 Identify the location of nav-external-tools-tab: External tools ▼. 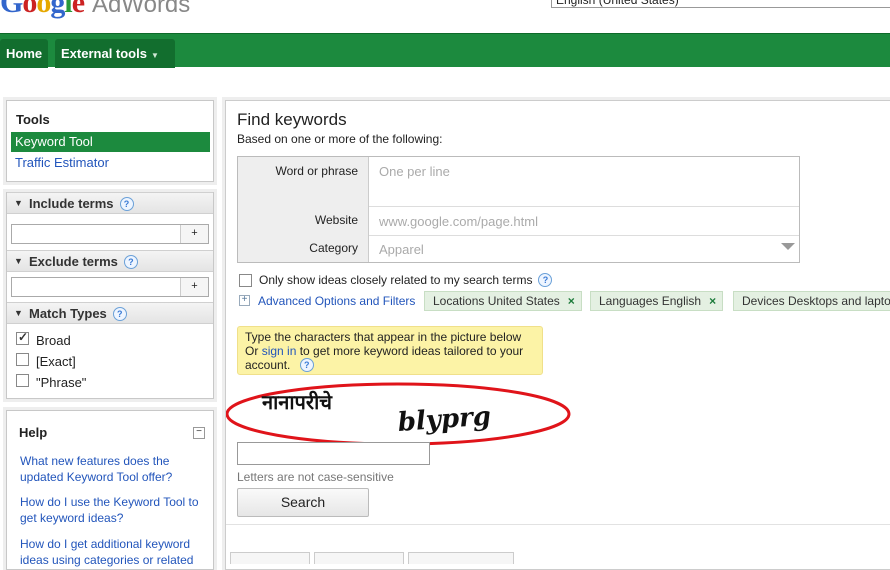
(115, 53).